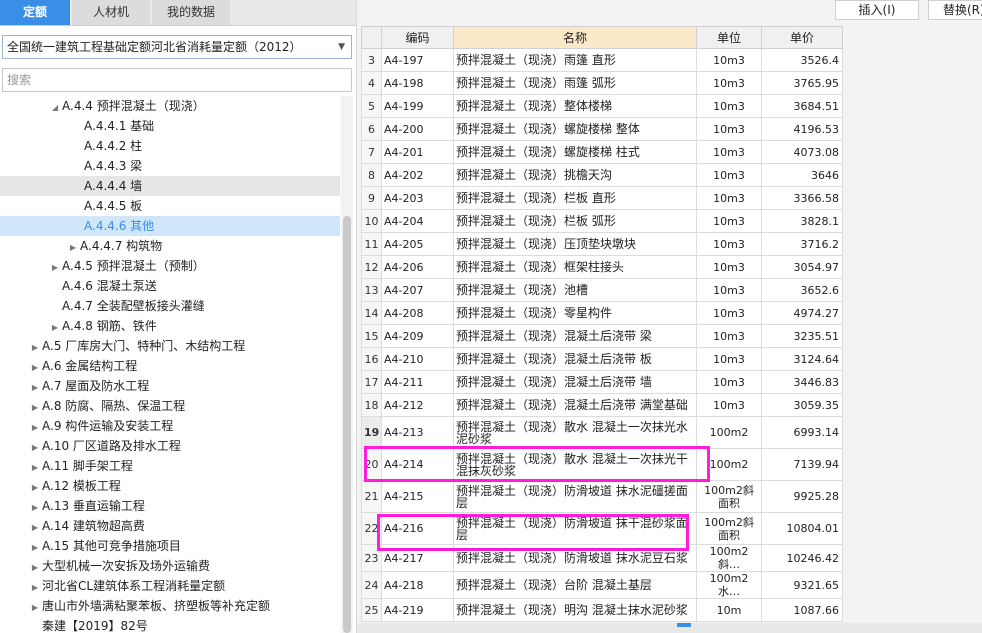  Describe the element at coordinates (170, 426) in the screenshot. I see `tree-node: ▶ A.9 构件运输及安装工程` at that location.